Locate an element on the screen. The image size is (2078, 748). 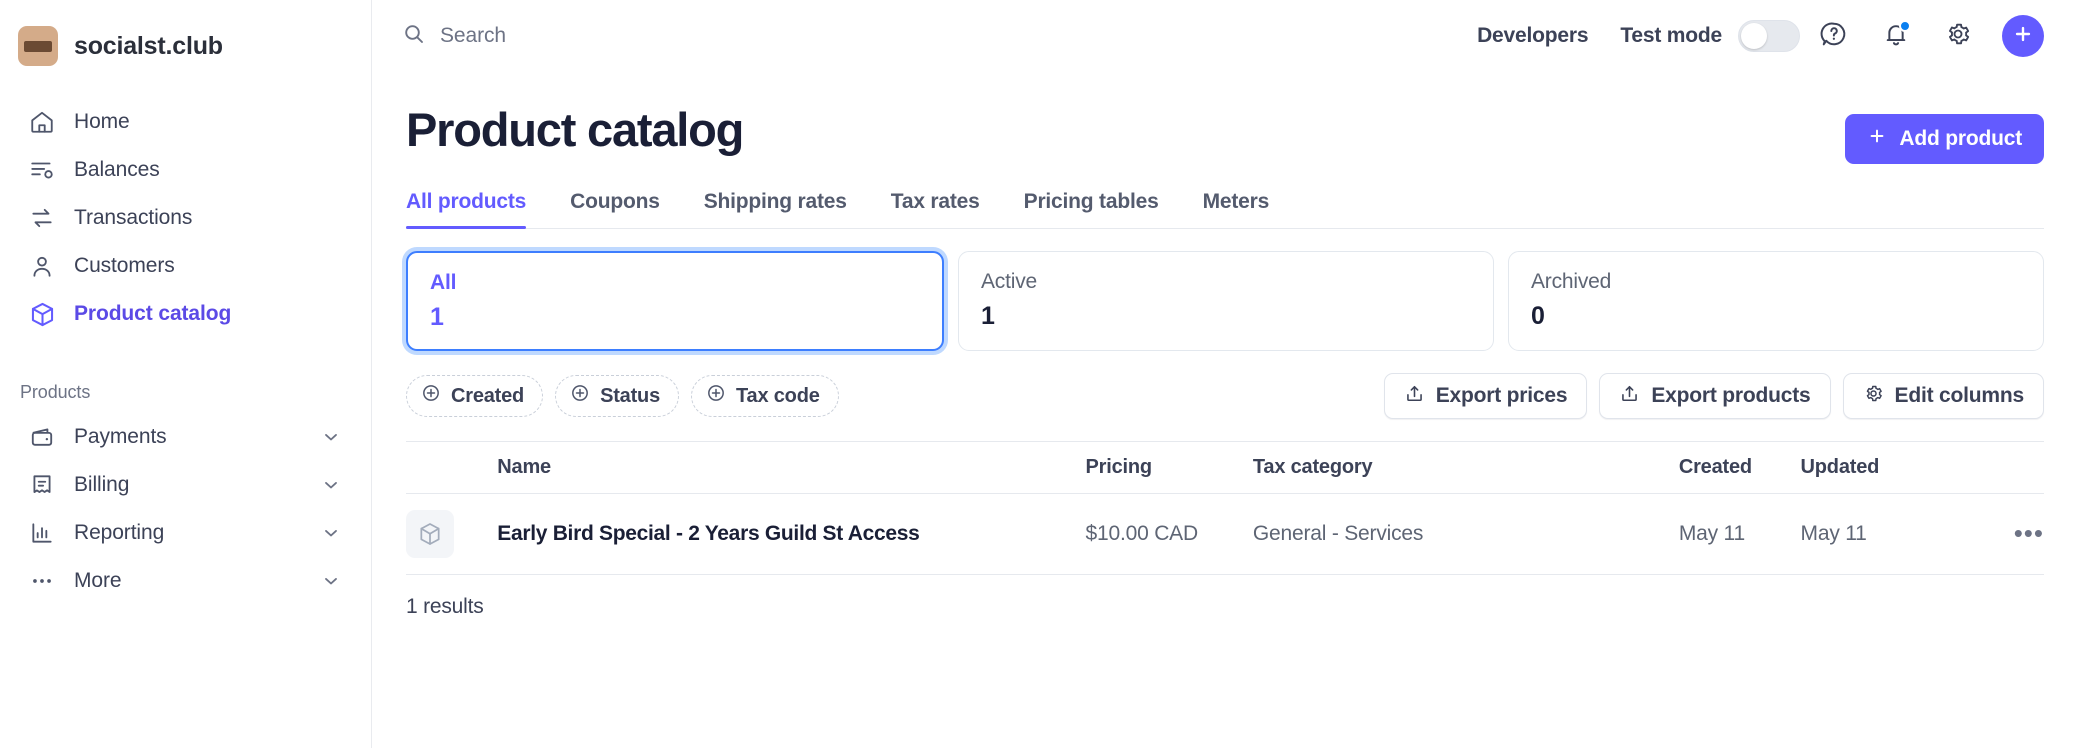
filter-chip-label: Tax code is located at coordinates (778, 395).